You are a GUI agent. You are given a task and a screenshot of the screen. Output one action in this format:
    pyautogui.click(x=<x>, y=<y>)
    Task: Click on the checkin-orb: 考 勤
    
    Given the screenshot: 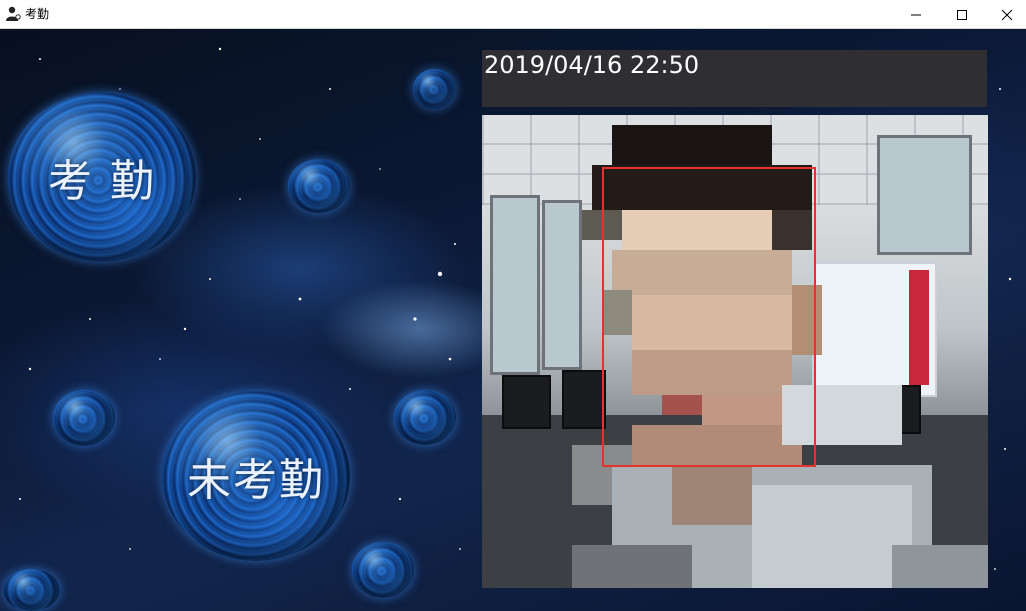 What is the action you would take?
    pyautogui.click(x=102, y=177)
    